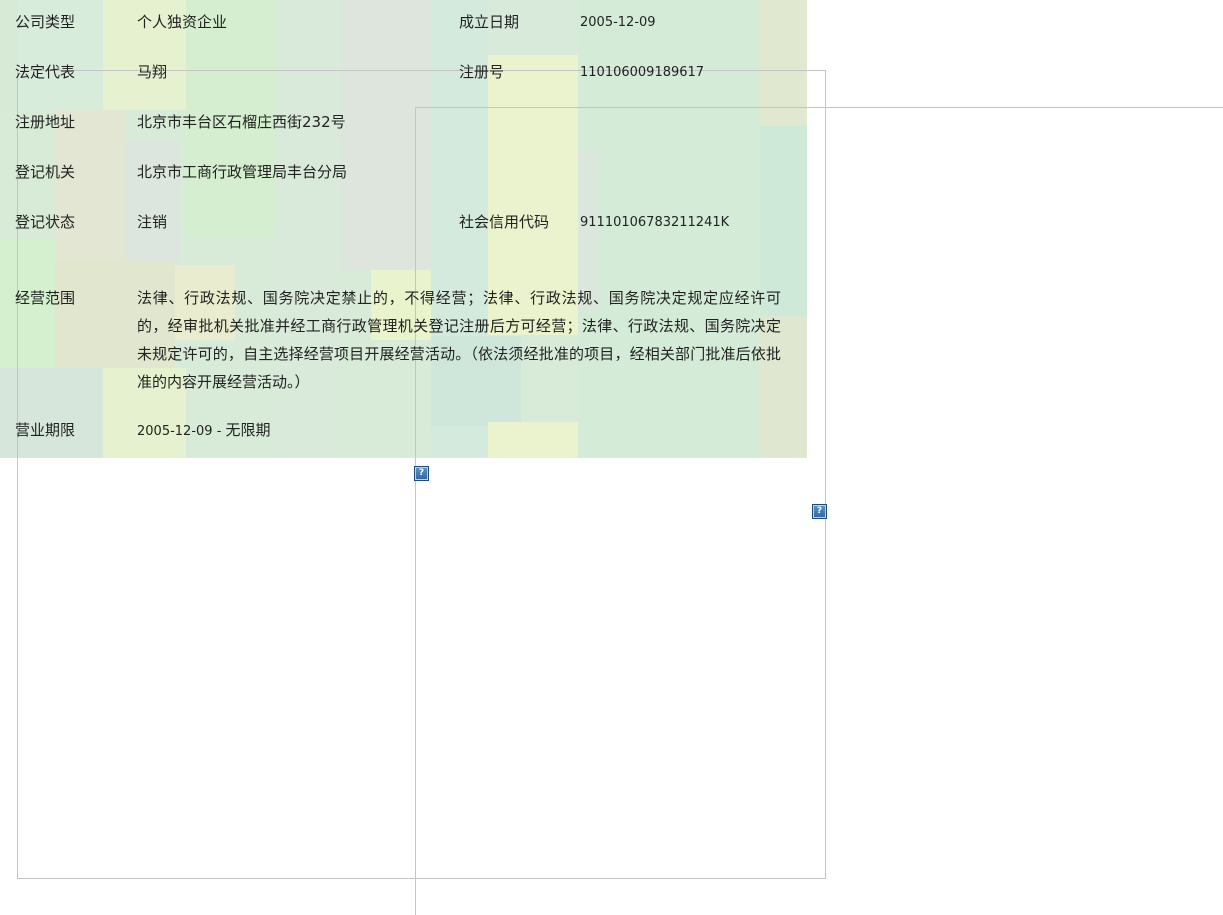 The width and height of the screenshot is (1223, 915). I want to click on address-label: 注册地址, so click(45, 122).